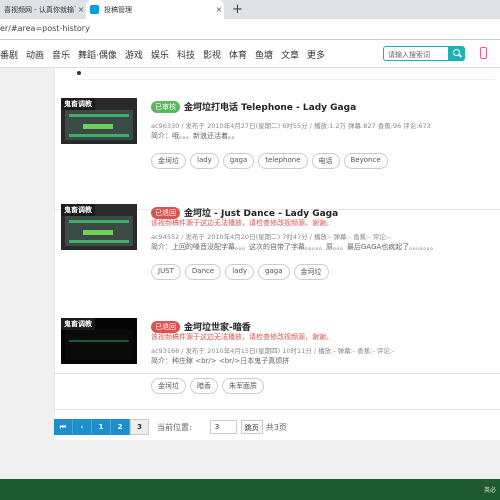 Image resolution: width=500 pixels, height=500 pixels. Describe the element at coordinates (203, 272) in the screenshot. I see `tag: Dance` at that location.